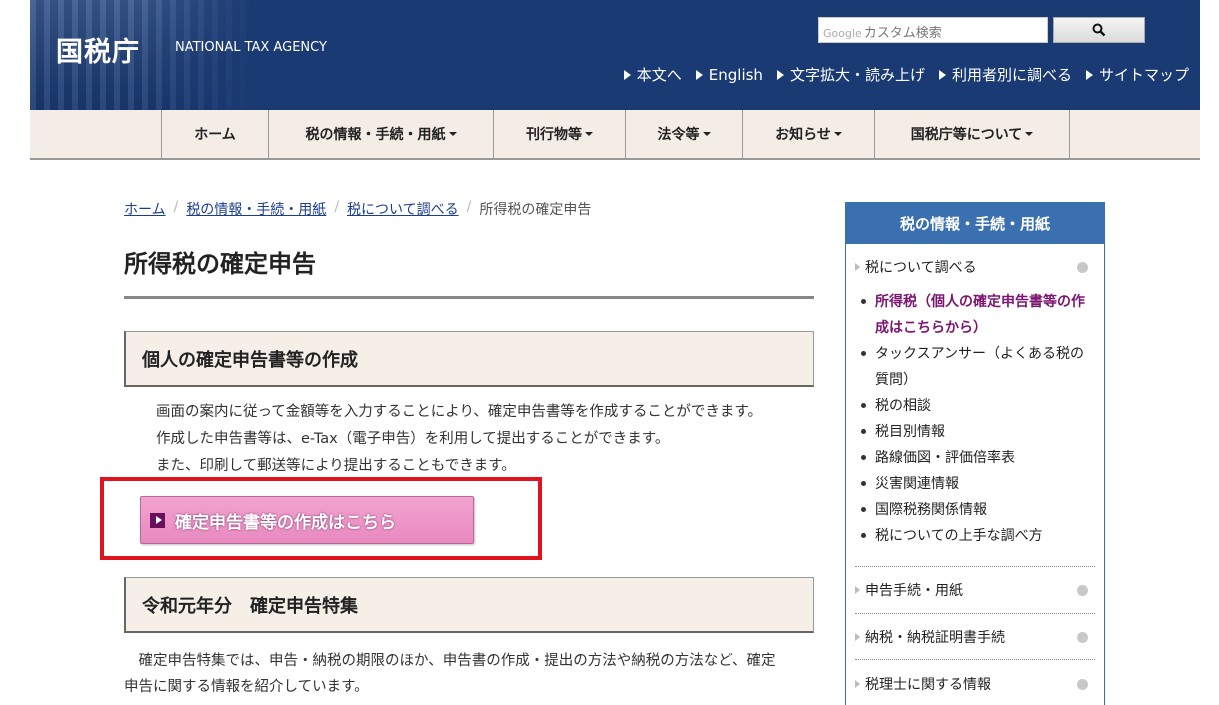 Image resolution: width=1219 pixels, height=705 pixels. I want to click on breadcrumb-link-research: 税について調べる, so click(403, 209).